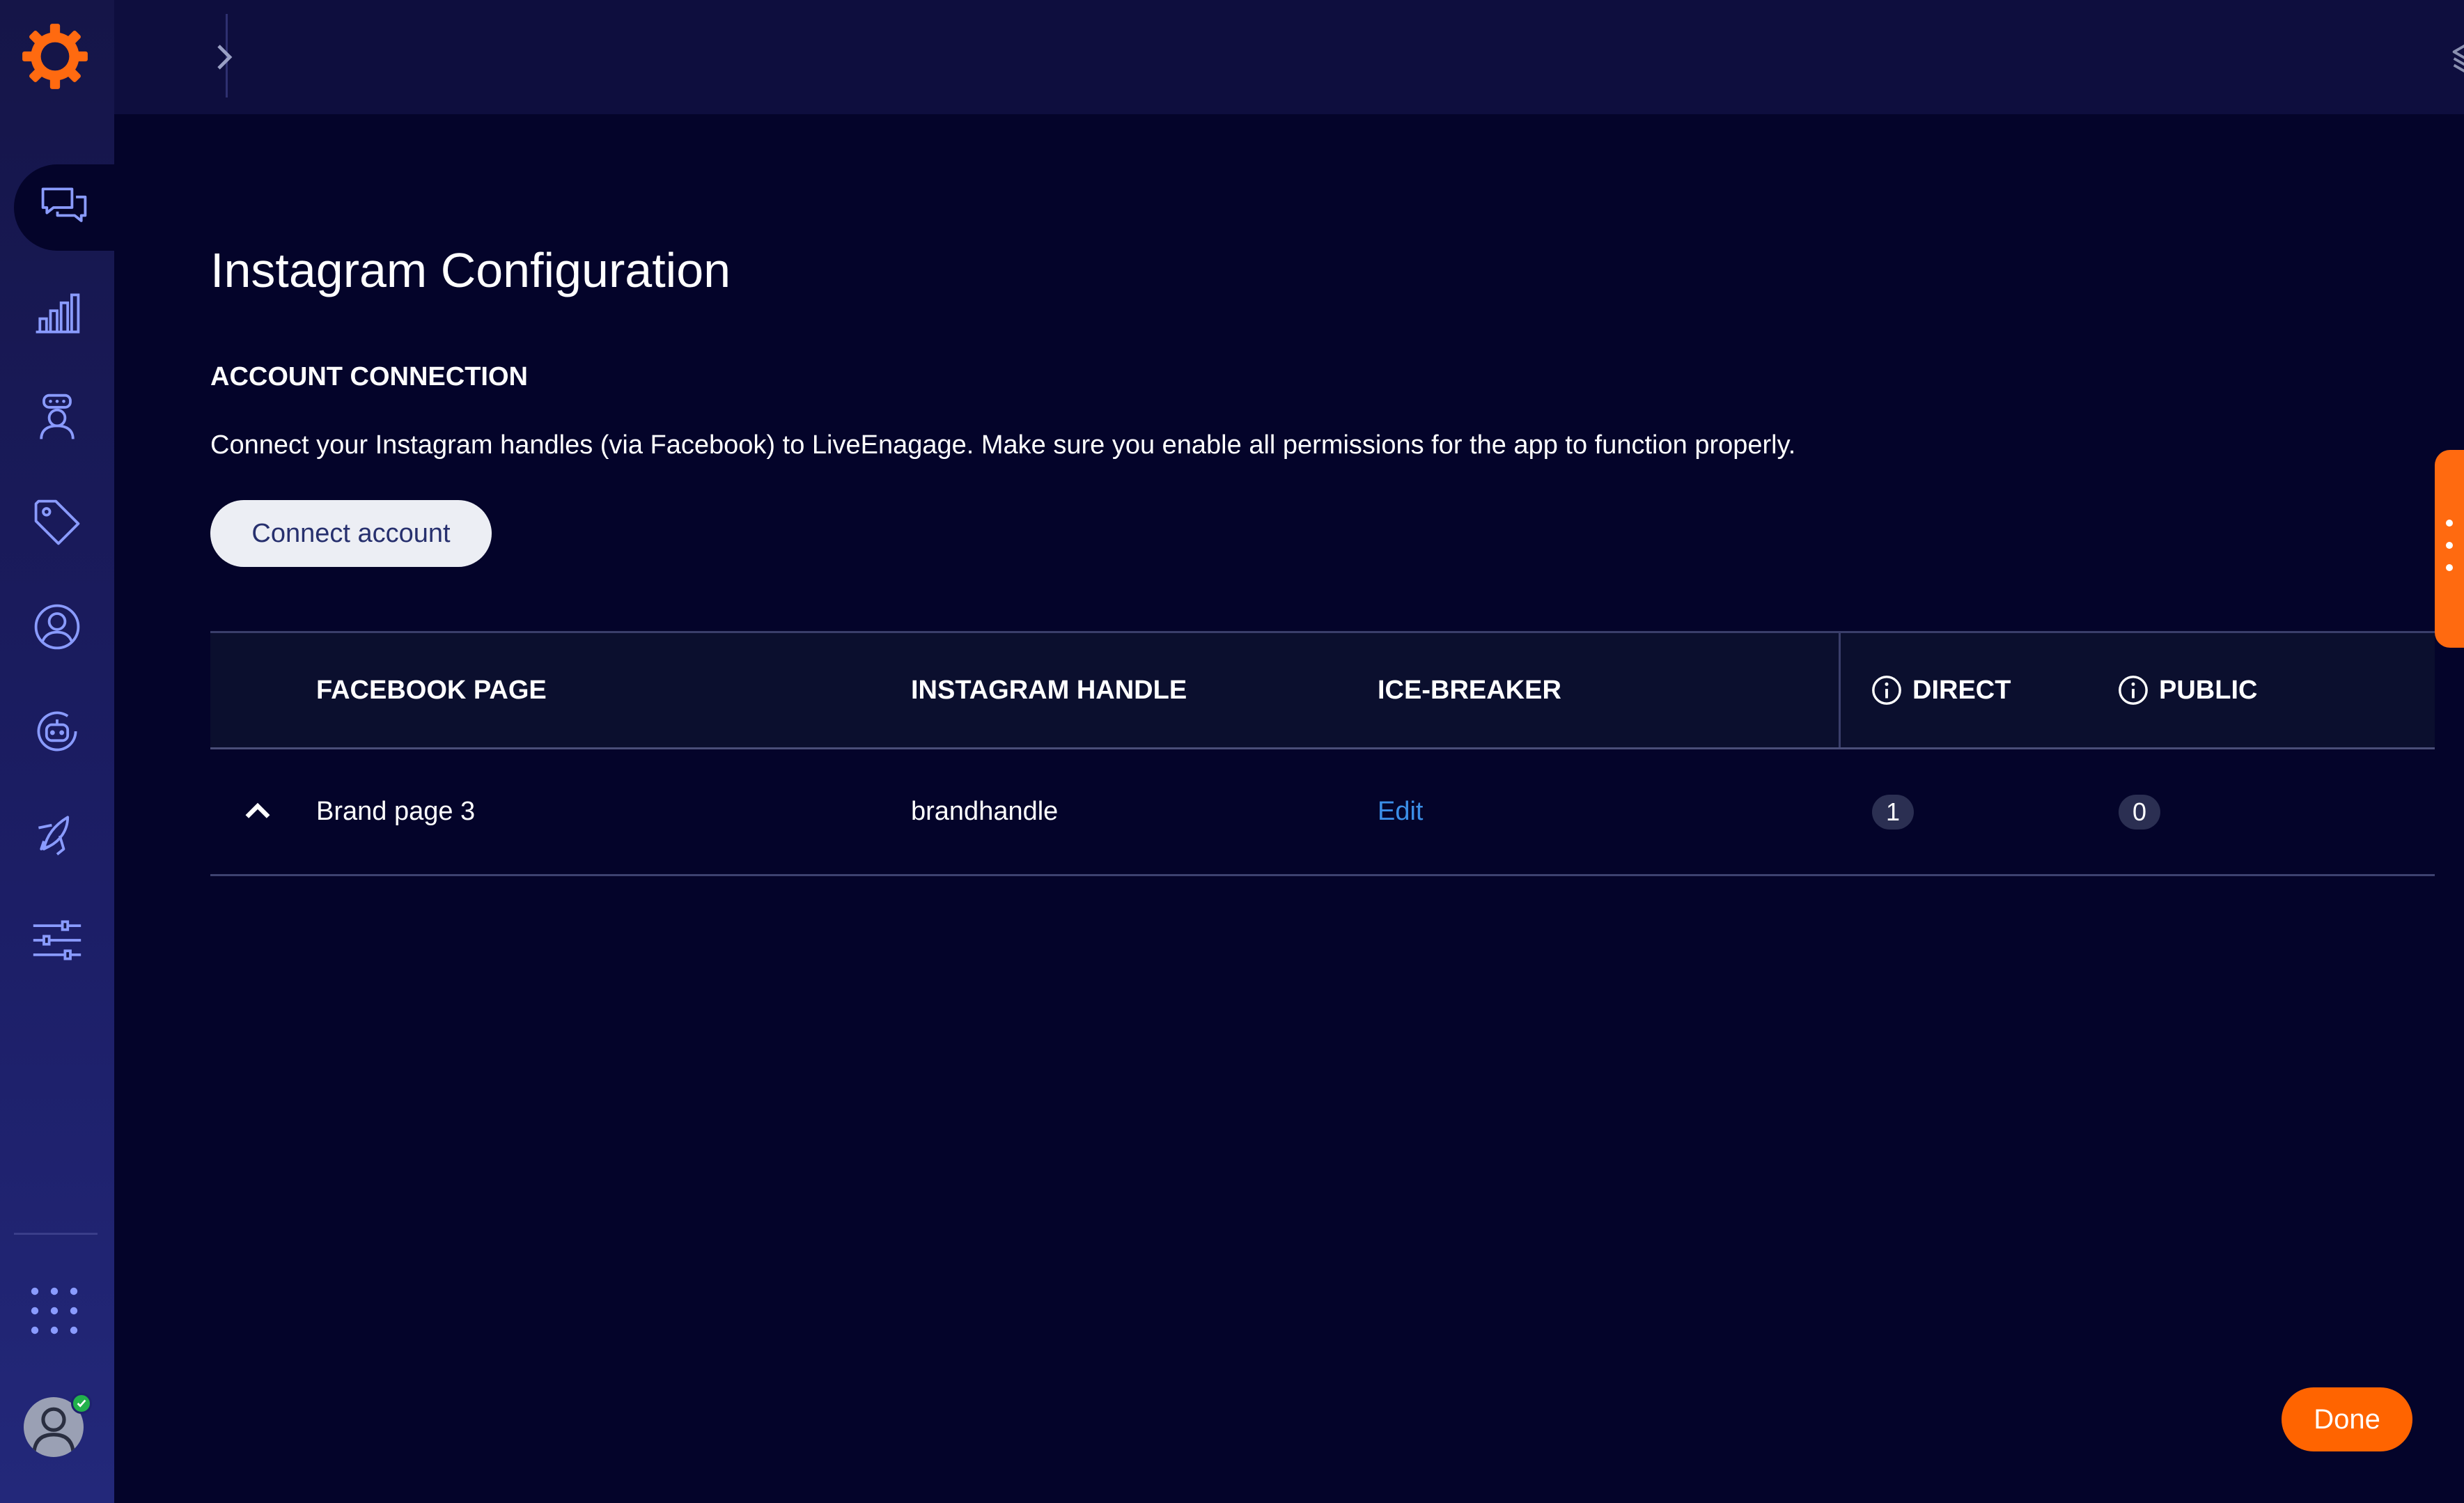 The height and width of the screenshot is (1503, 2464). Describe the element at coordinates (81, 1403) in the screenshot. I see `online-status-icon` at that location.